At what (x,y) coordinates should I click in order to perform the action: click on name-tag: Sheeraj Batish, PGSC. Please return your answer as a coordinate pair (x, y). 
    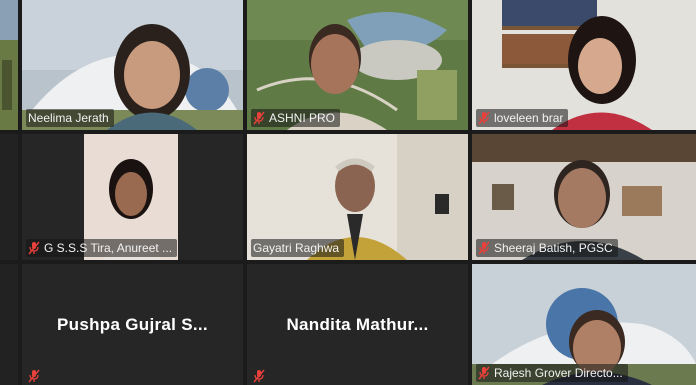
    Looking at the image, I should click on (547, 248).